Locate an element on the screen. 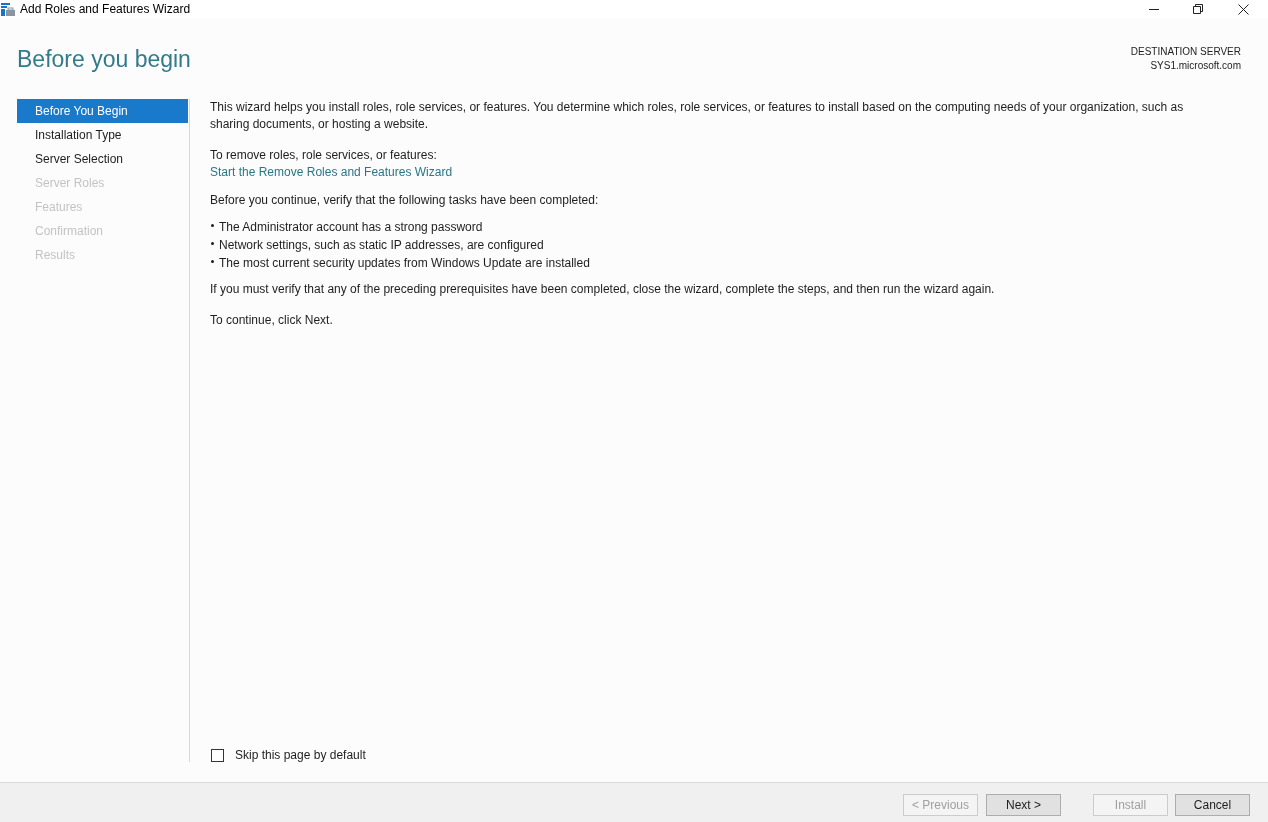 The height and width of the screenshot is (822, 1268). close-icon is located at coordinates (1243, 9).